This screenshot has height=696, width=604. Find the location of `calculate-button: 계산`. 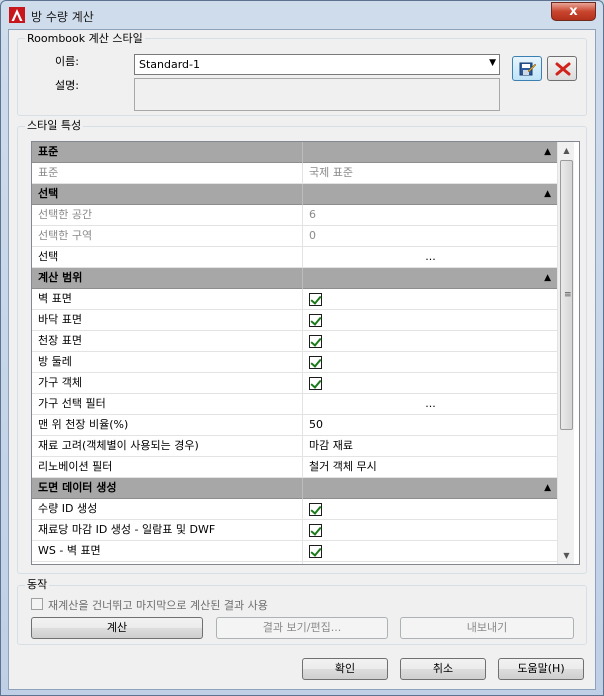

calculate-button: 계산 is located at coordinates (117, 628).